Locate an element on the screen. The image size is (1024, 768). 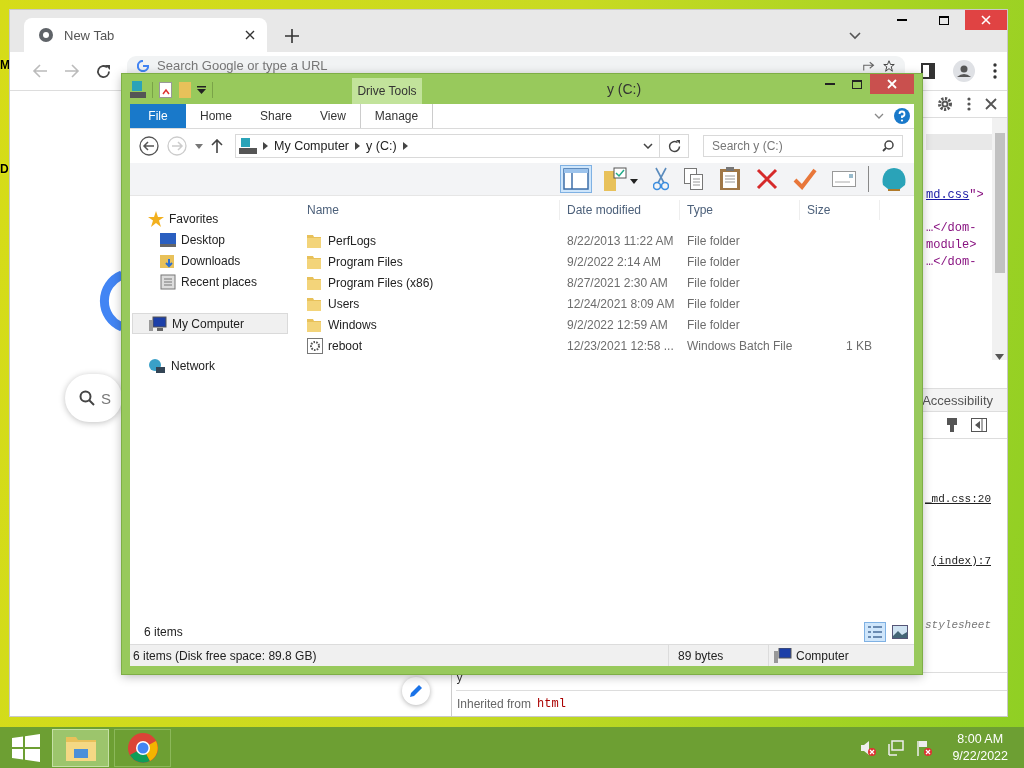
browser-tab: New Tab is located at coordinates (145, 35).